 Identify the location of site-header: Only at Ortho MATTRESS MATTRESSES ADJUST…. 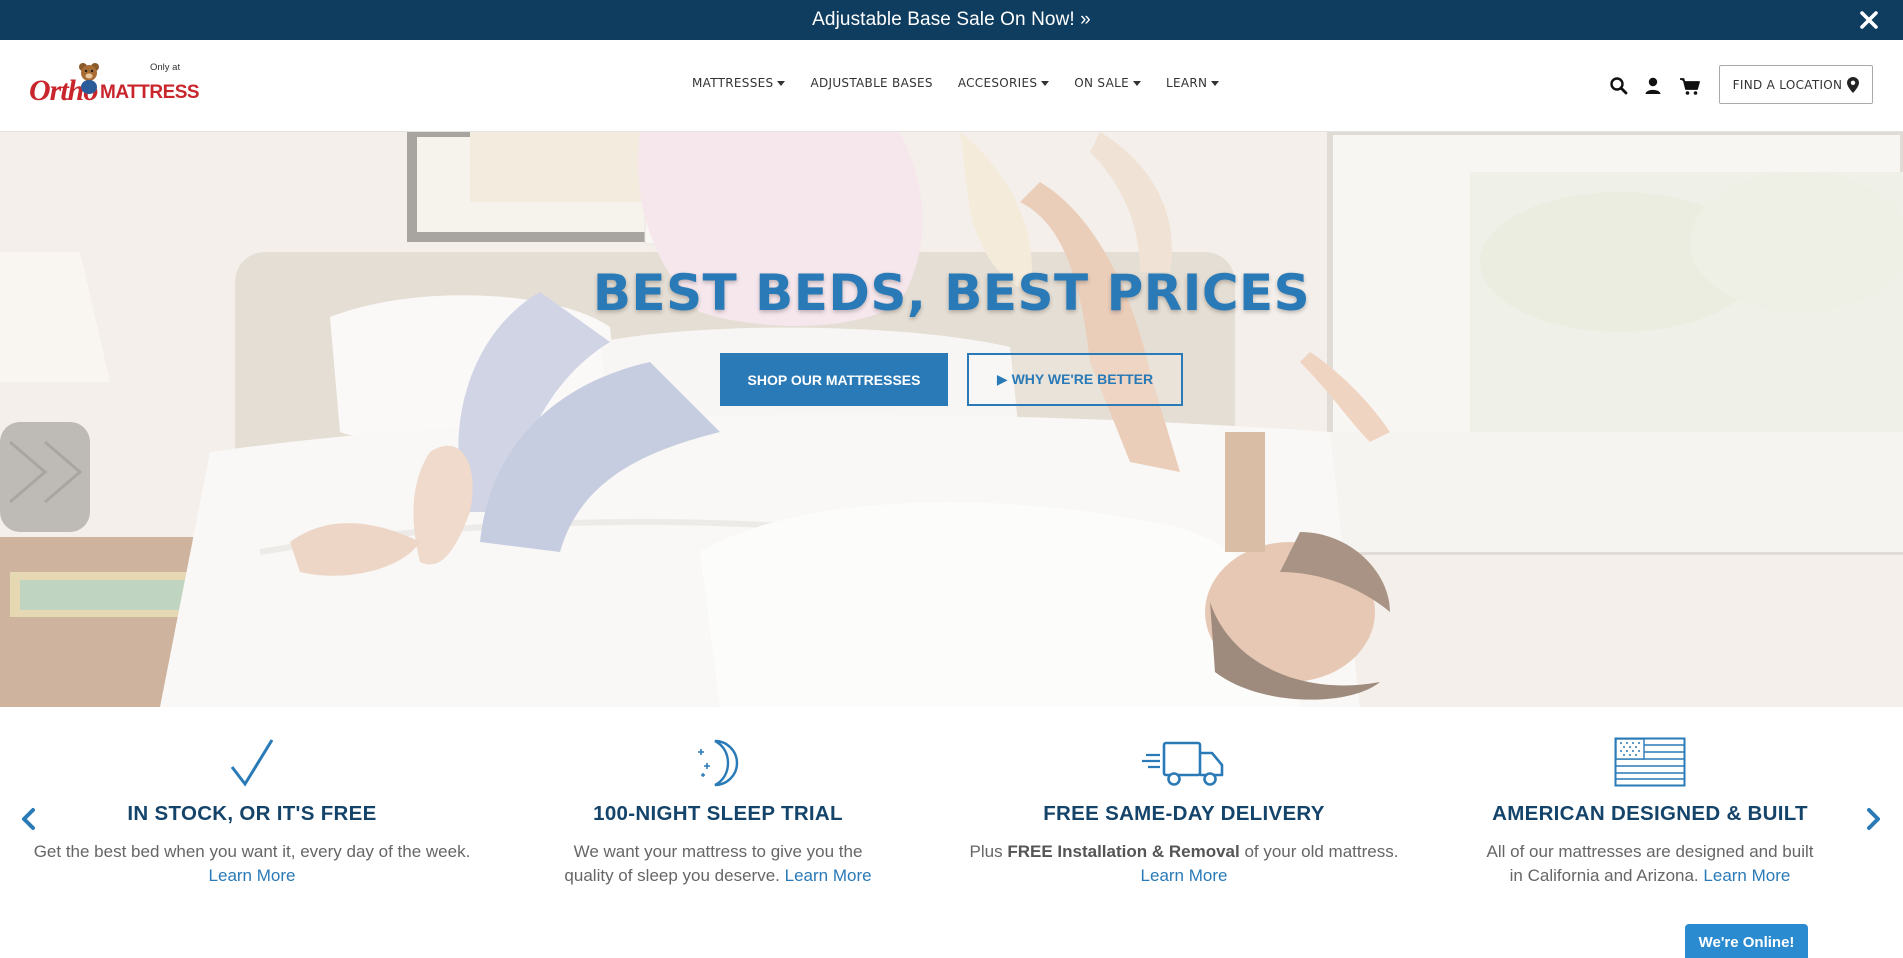
(951, 86).